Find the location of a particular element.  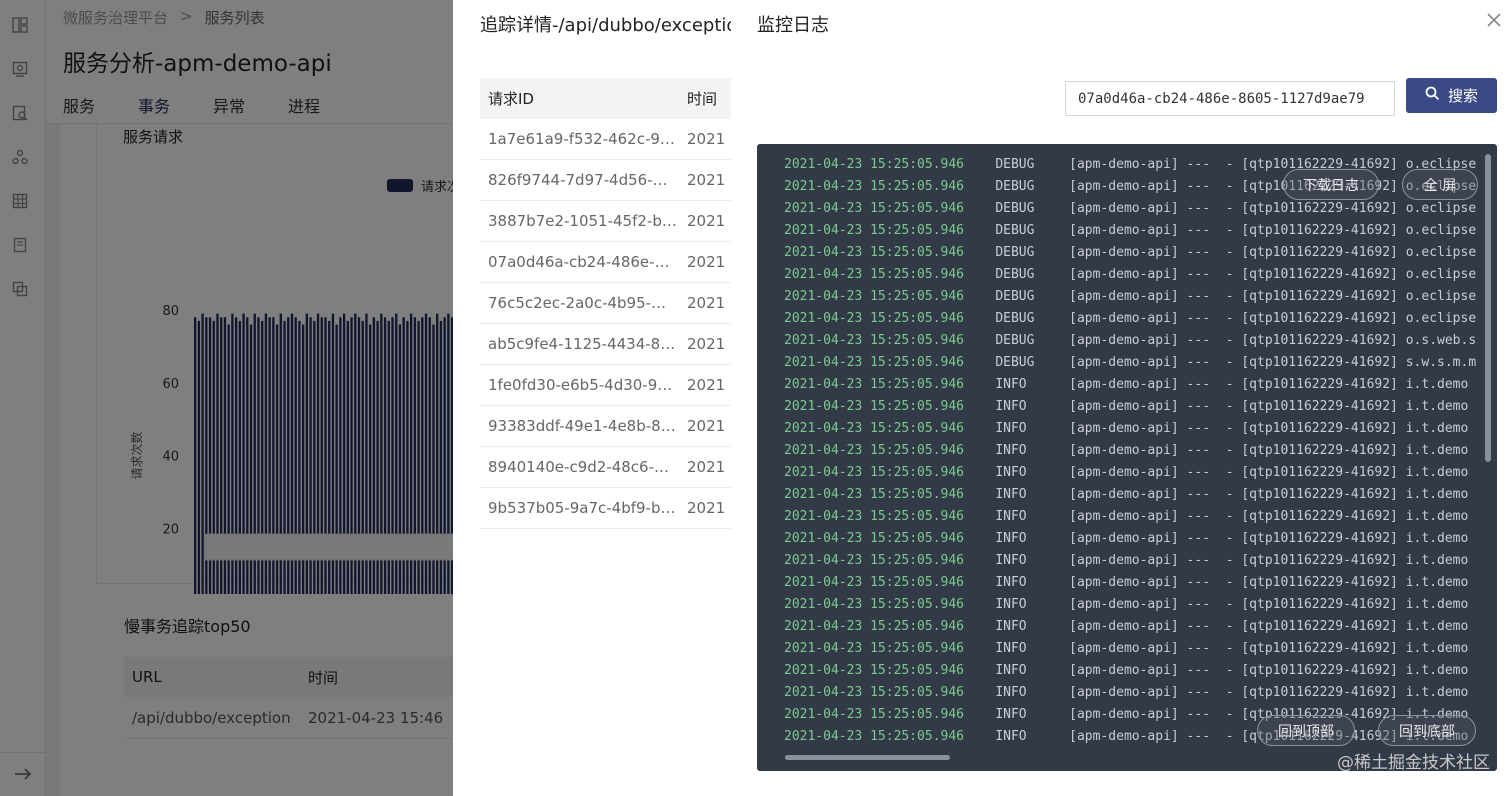

trace-drawer-title: 追踪详情-/api/dubbo/exception is located at coordinates (614, 25).